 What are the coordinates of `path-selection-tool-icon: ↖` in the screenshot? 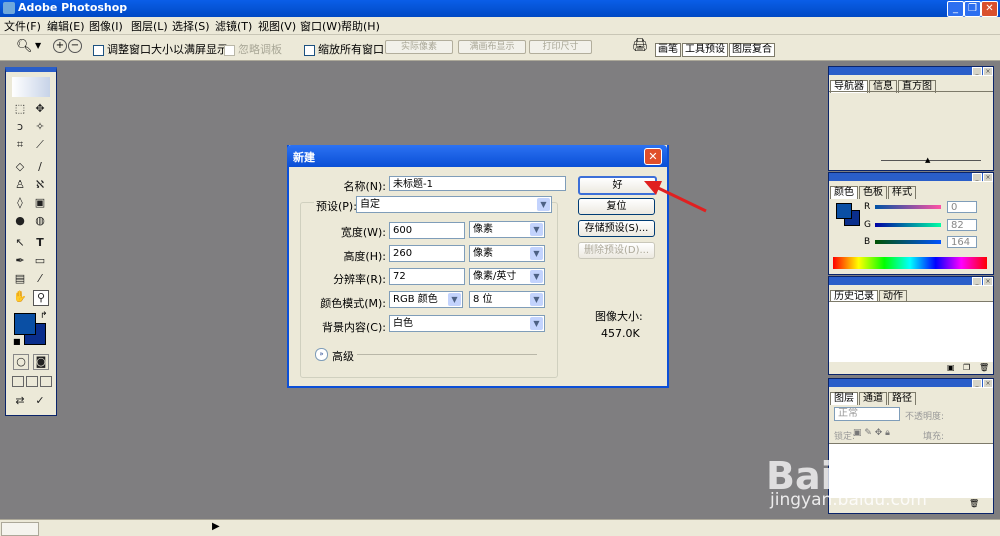 It's located at (20, 243).